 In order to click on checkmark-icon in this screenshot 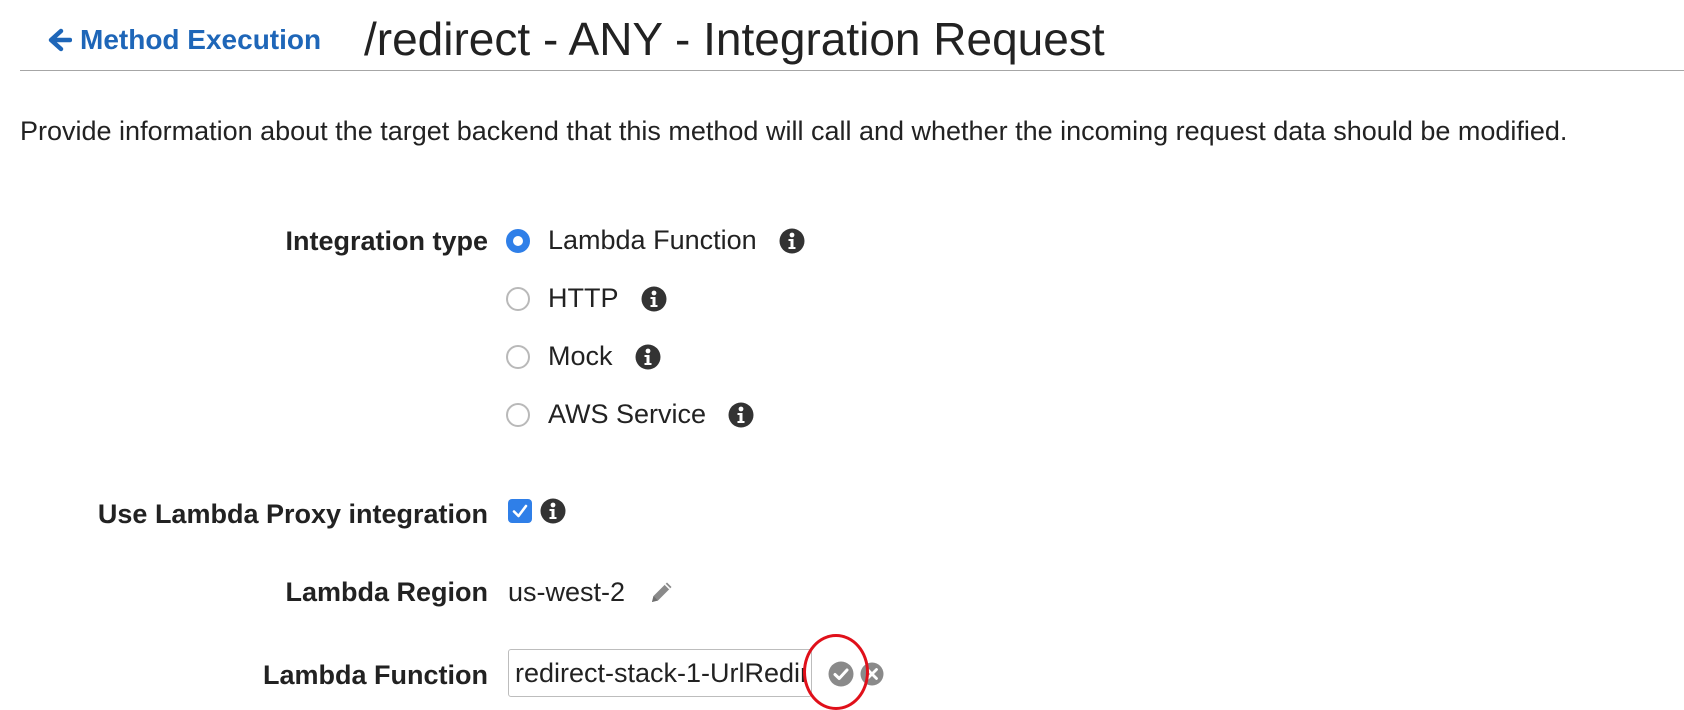, I will do `click(520, 511)`.